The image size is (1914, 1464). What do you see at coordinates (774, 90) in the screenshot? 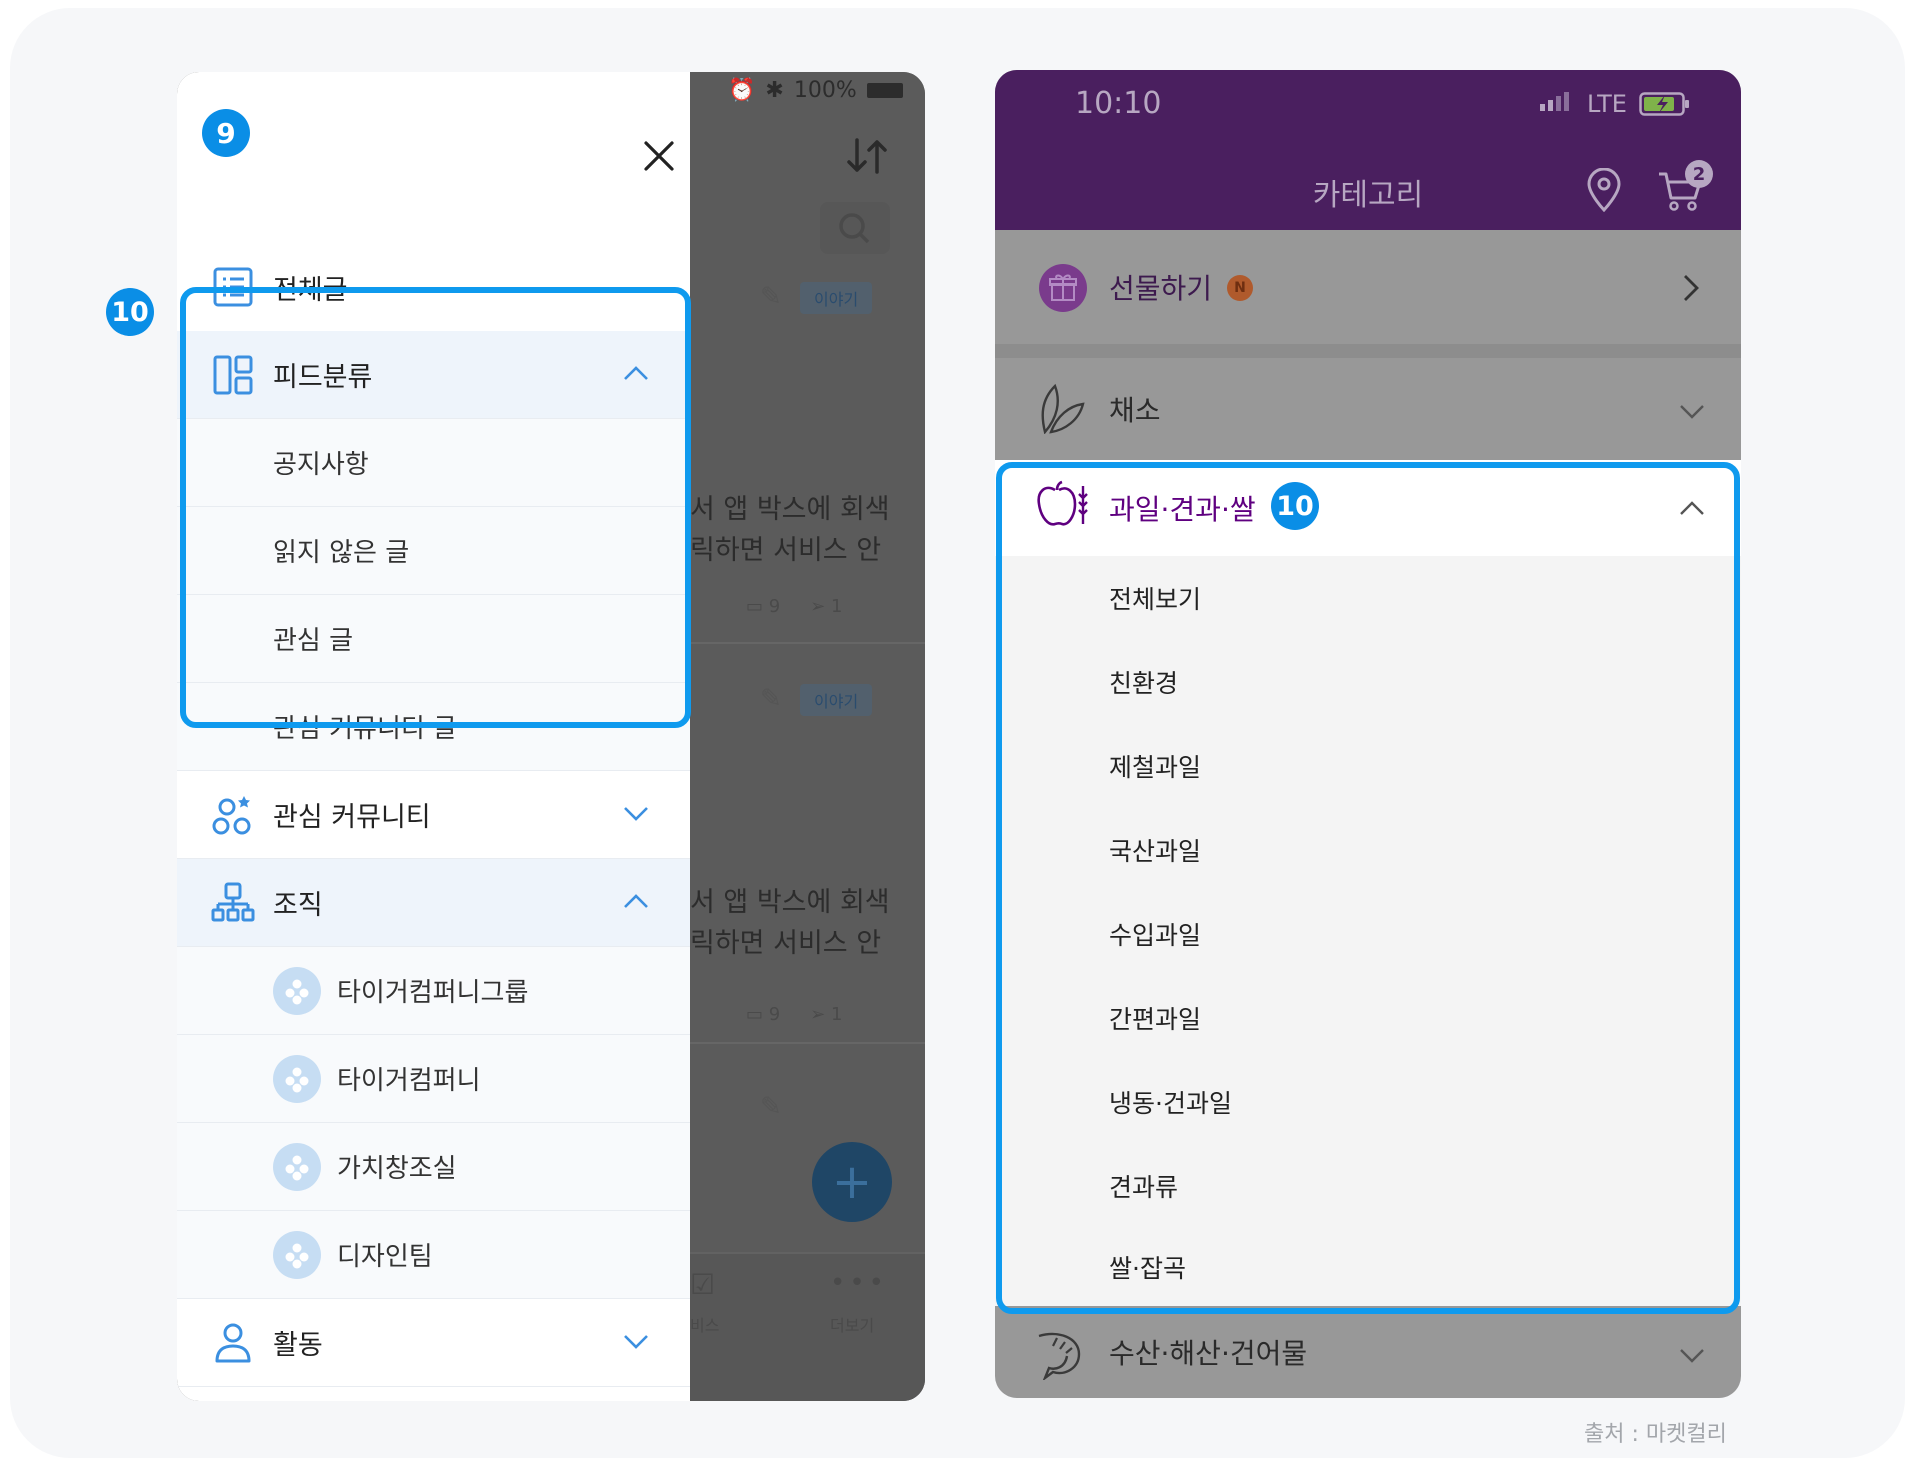
I see `bluetooth-icon: ✱` at bounding box center [774, 90].